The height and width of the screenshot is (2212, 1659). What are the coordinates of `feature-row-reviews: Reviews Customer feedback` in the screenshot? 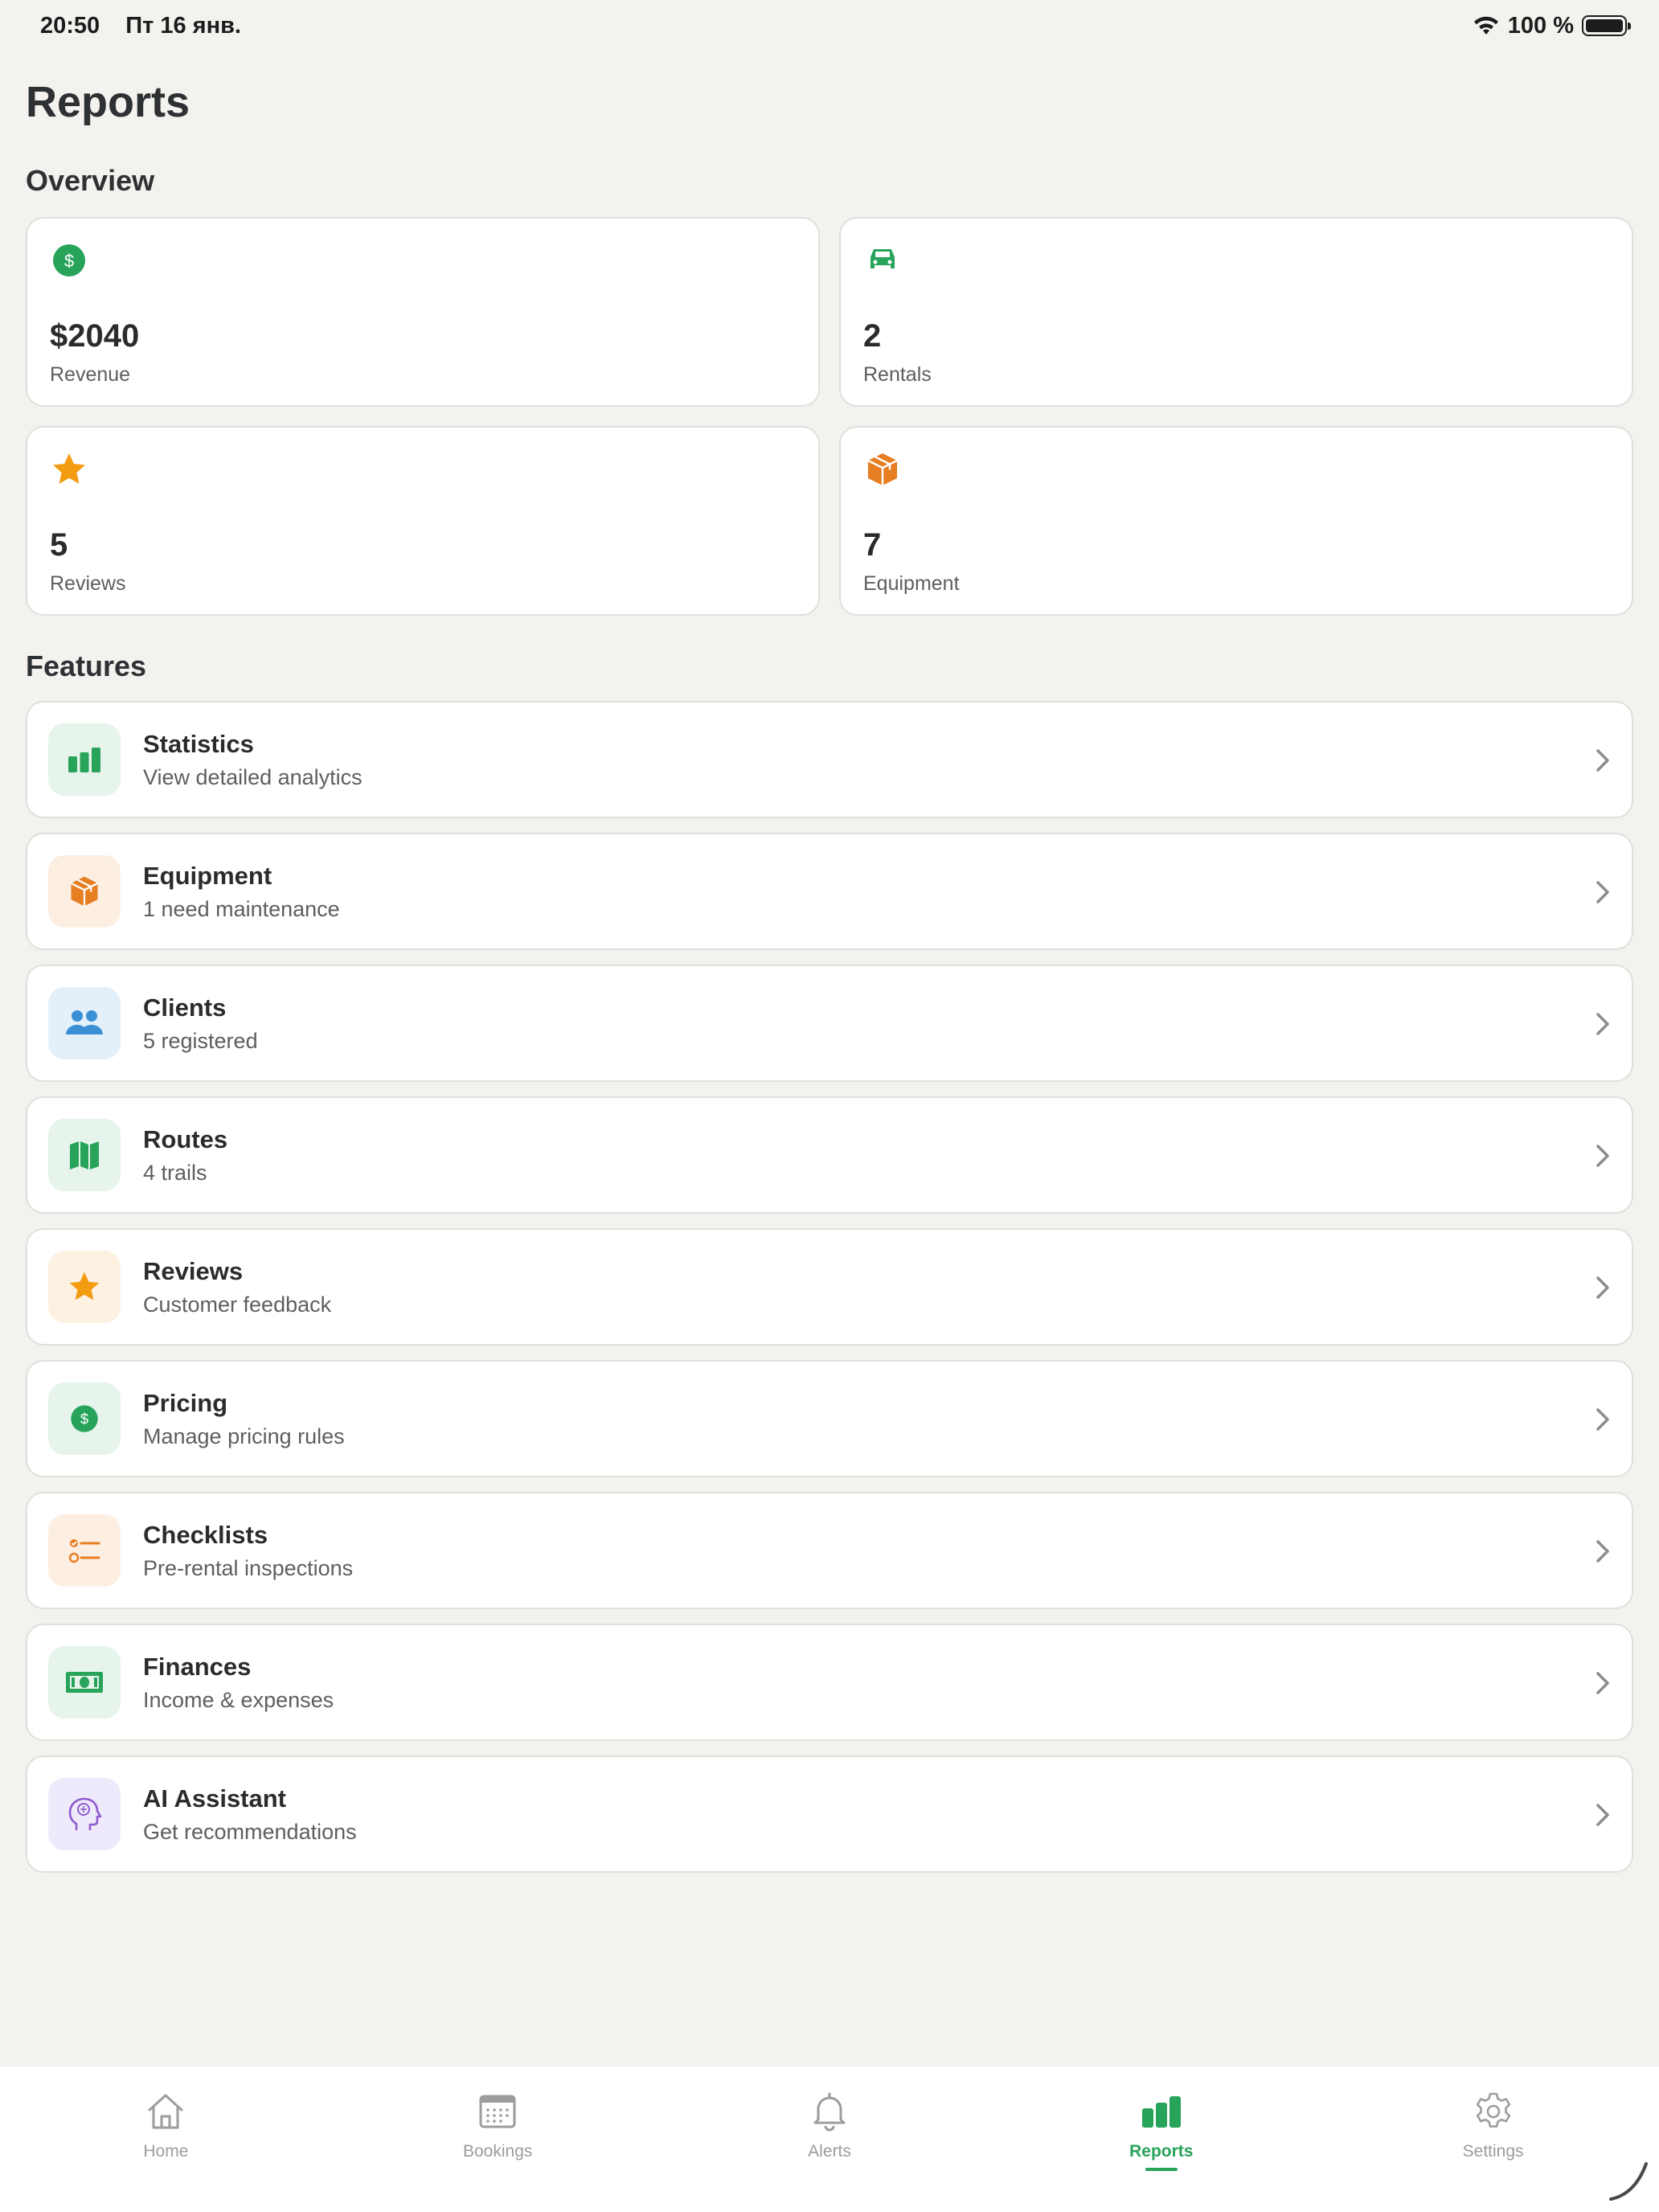 It's located at (829, 1287).